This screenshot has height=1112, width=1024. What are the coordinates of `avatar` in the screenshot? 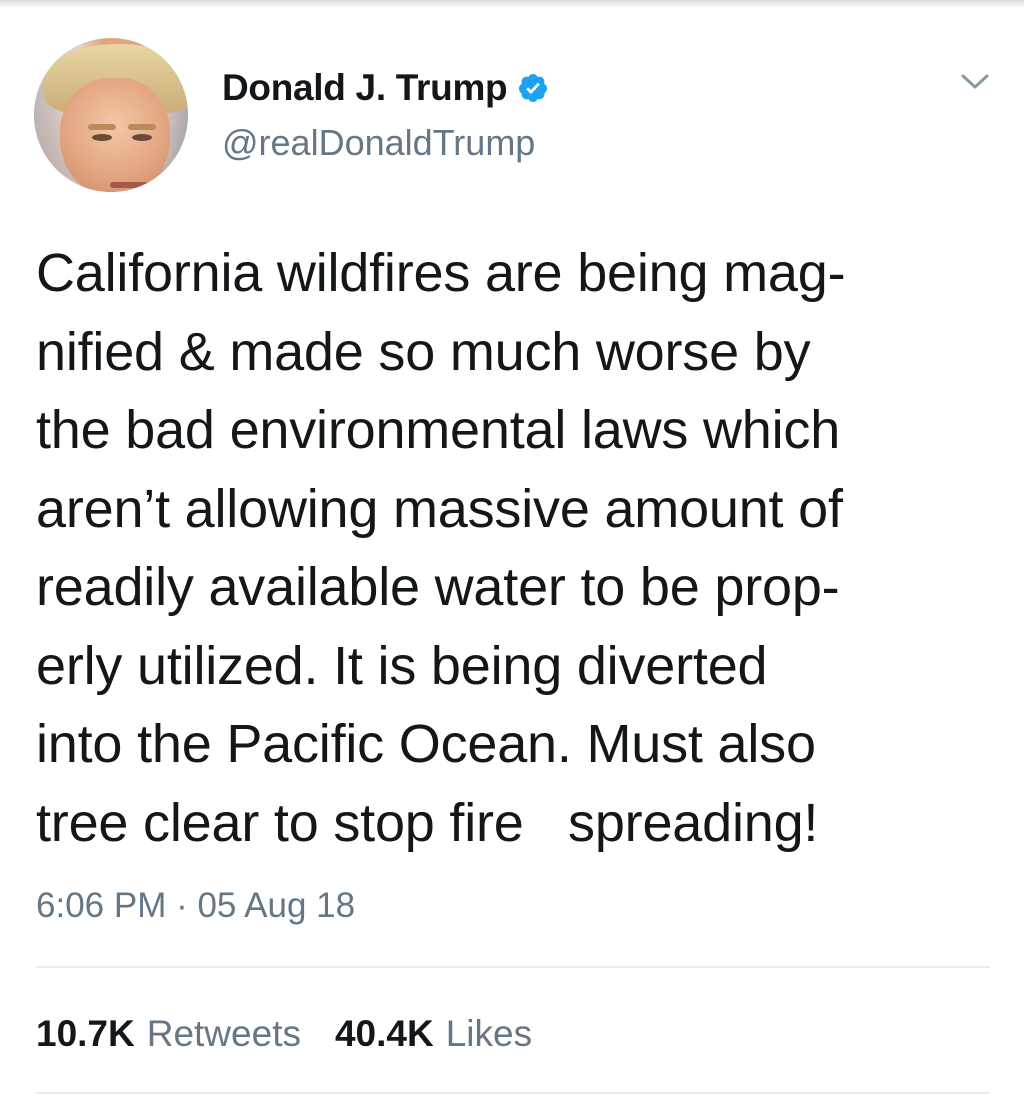 It's located at (111, 115).